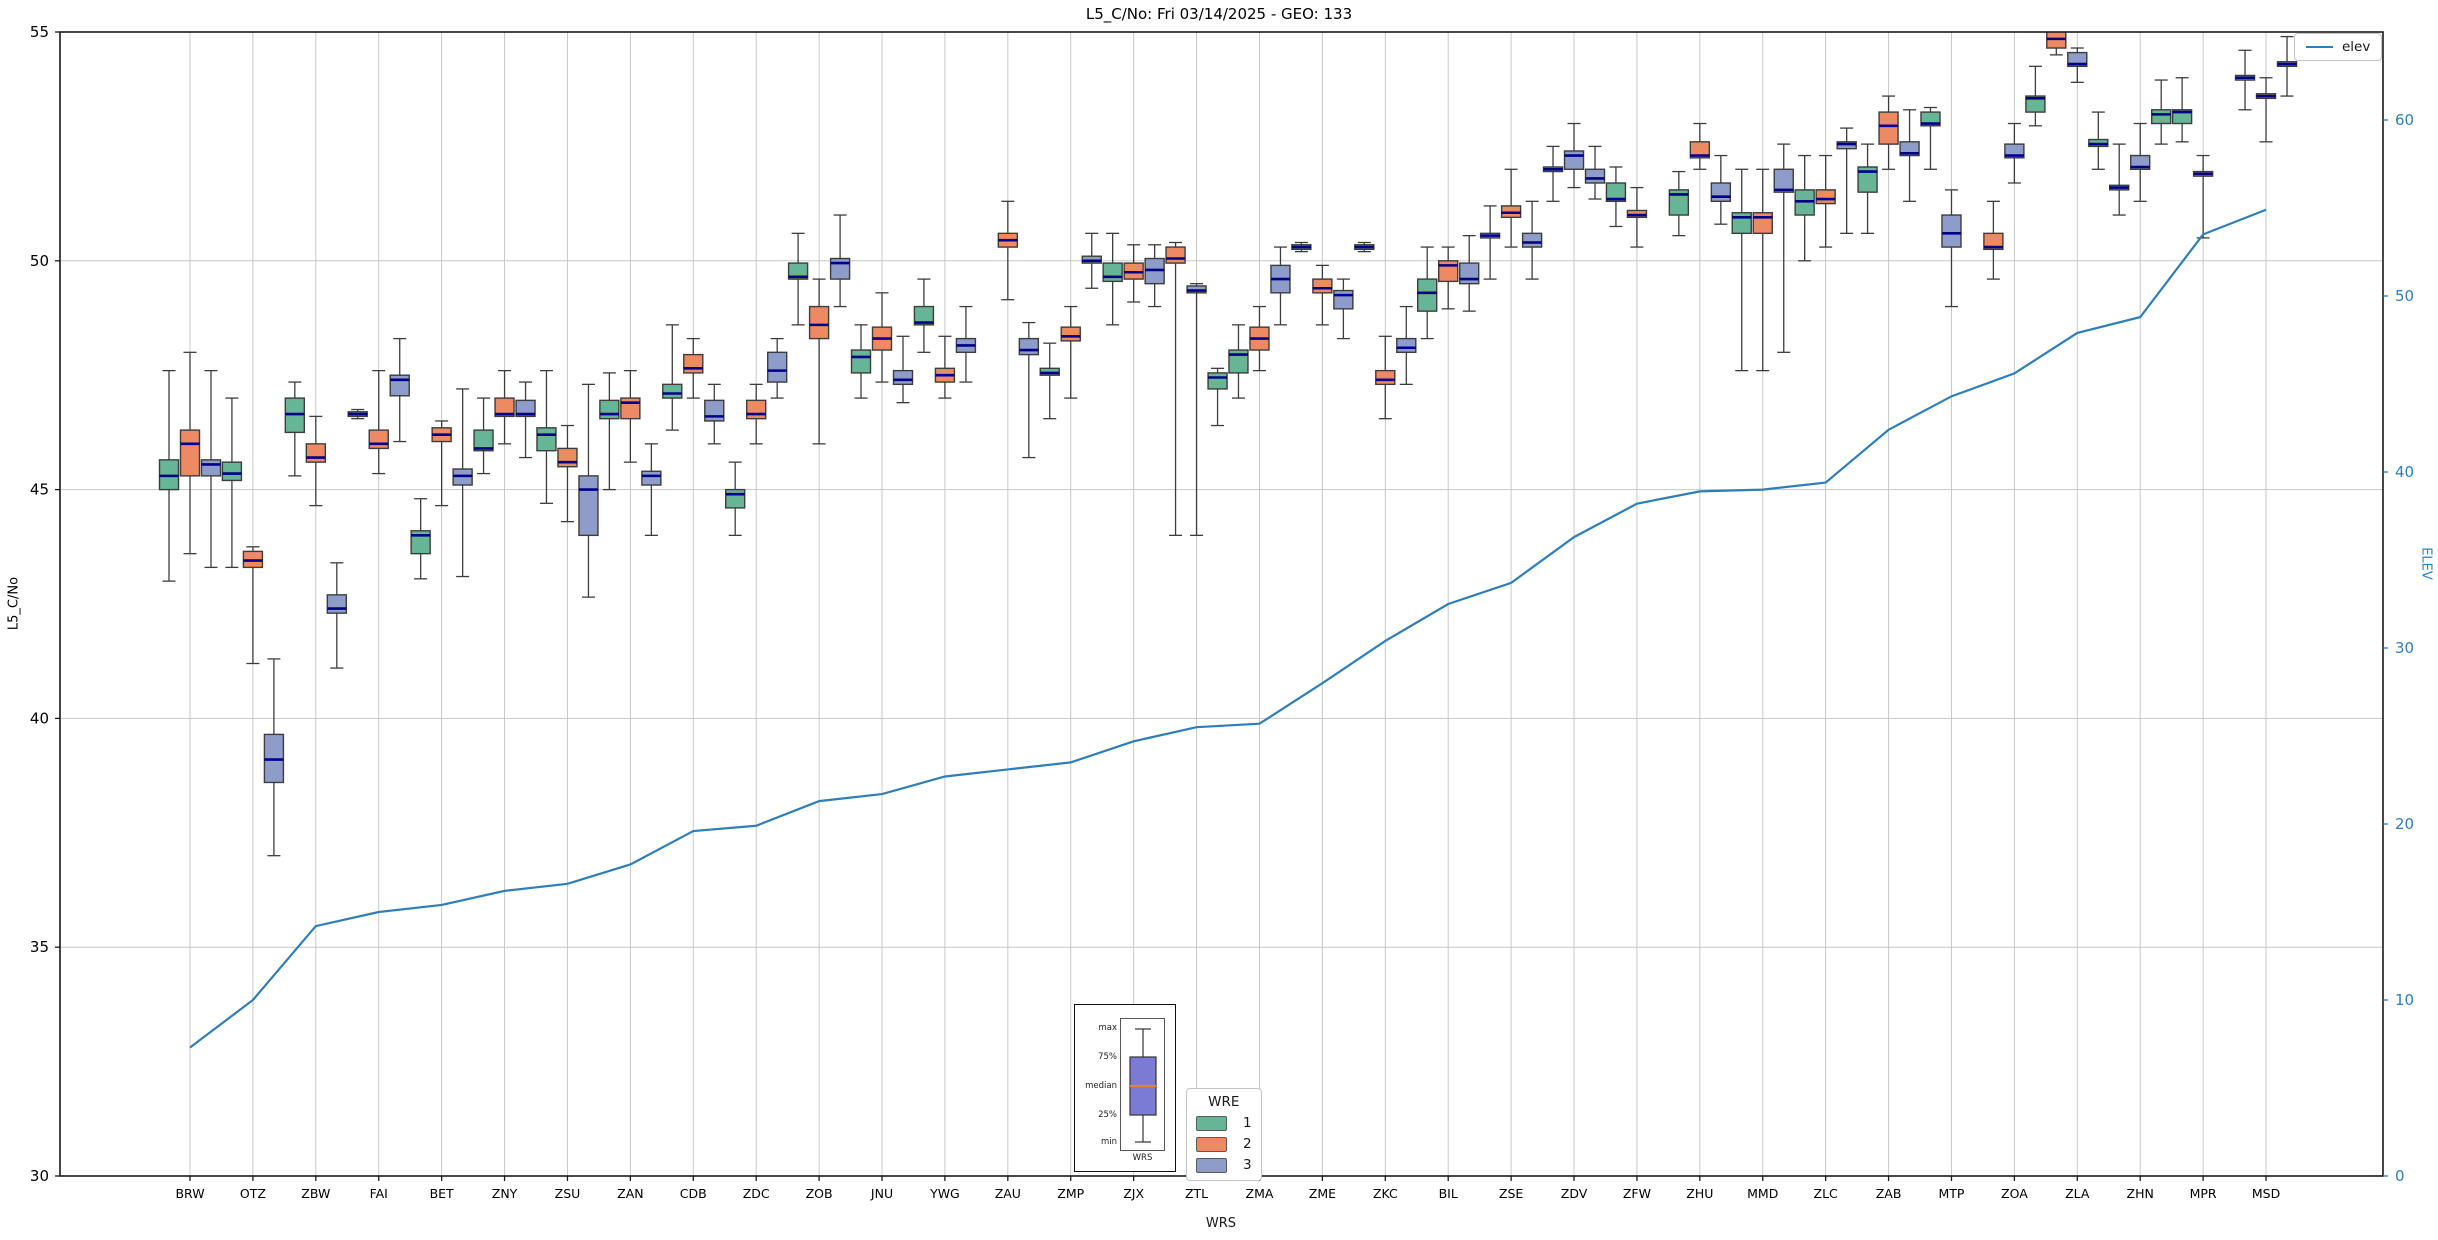  I want to click on x-tick-label-ZFW: ZFW, so click(1637, 1193).